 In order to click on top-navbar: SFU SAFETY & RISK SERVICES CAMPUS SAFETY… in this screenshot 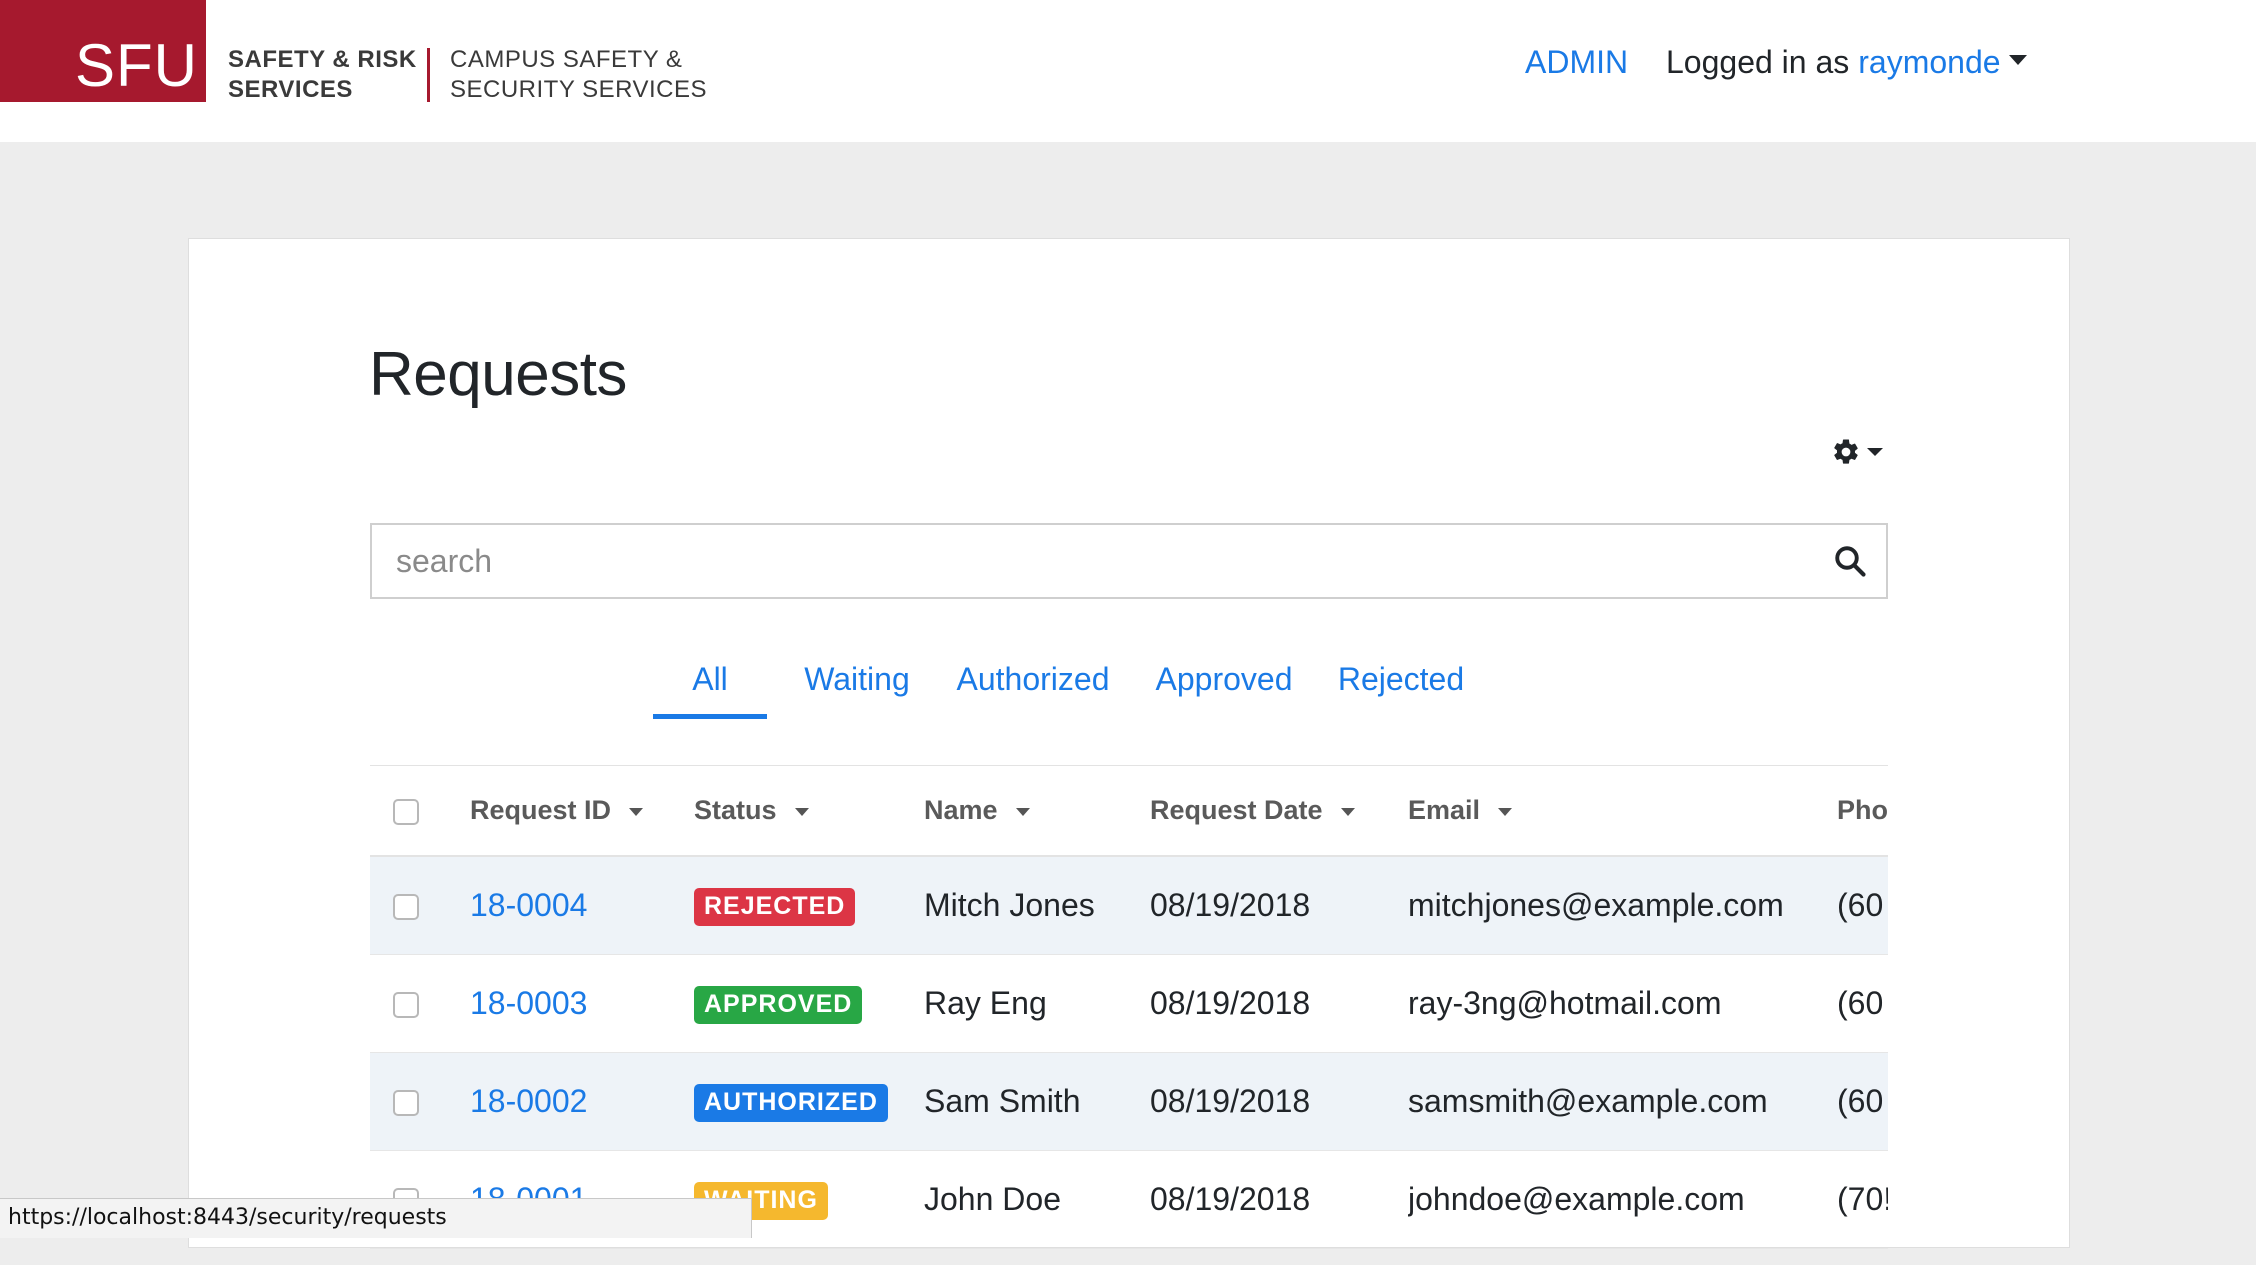, I will do `click(1128, 71)`.